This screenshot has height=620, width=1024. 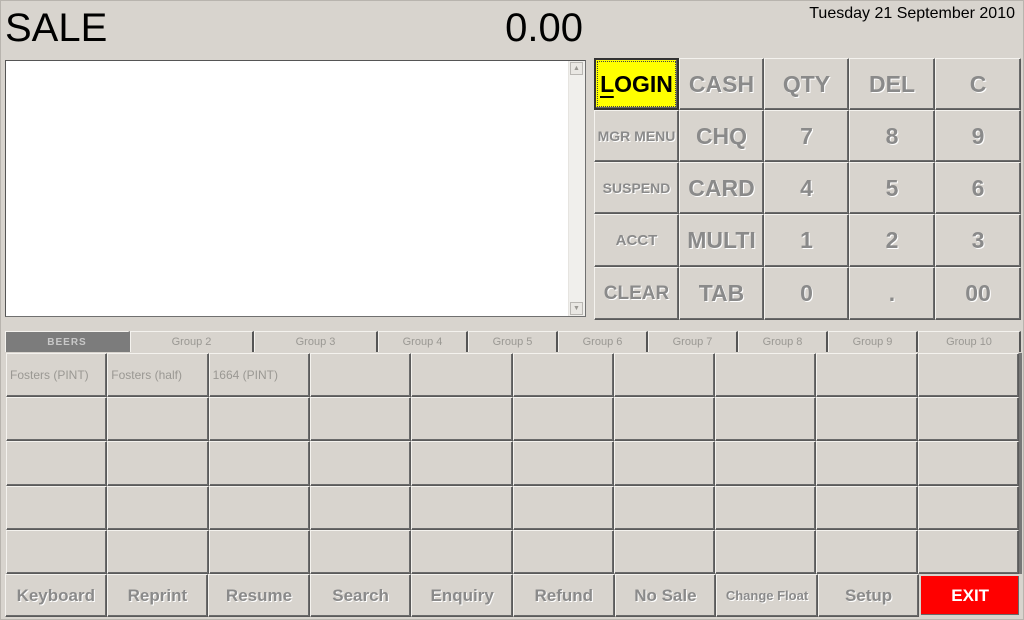 I want to click on key-8: 8, so click(x=892, y=136).